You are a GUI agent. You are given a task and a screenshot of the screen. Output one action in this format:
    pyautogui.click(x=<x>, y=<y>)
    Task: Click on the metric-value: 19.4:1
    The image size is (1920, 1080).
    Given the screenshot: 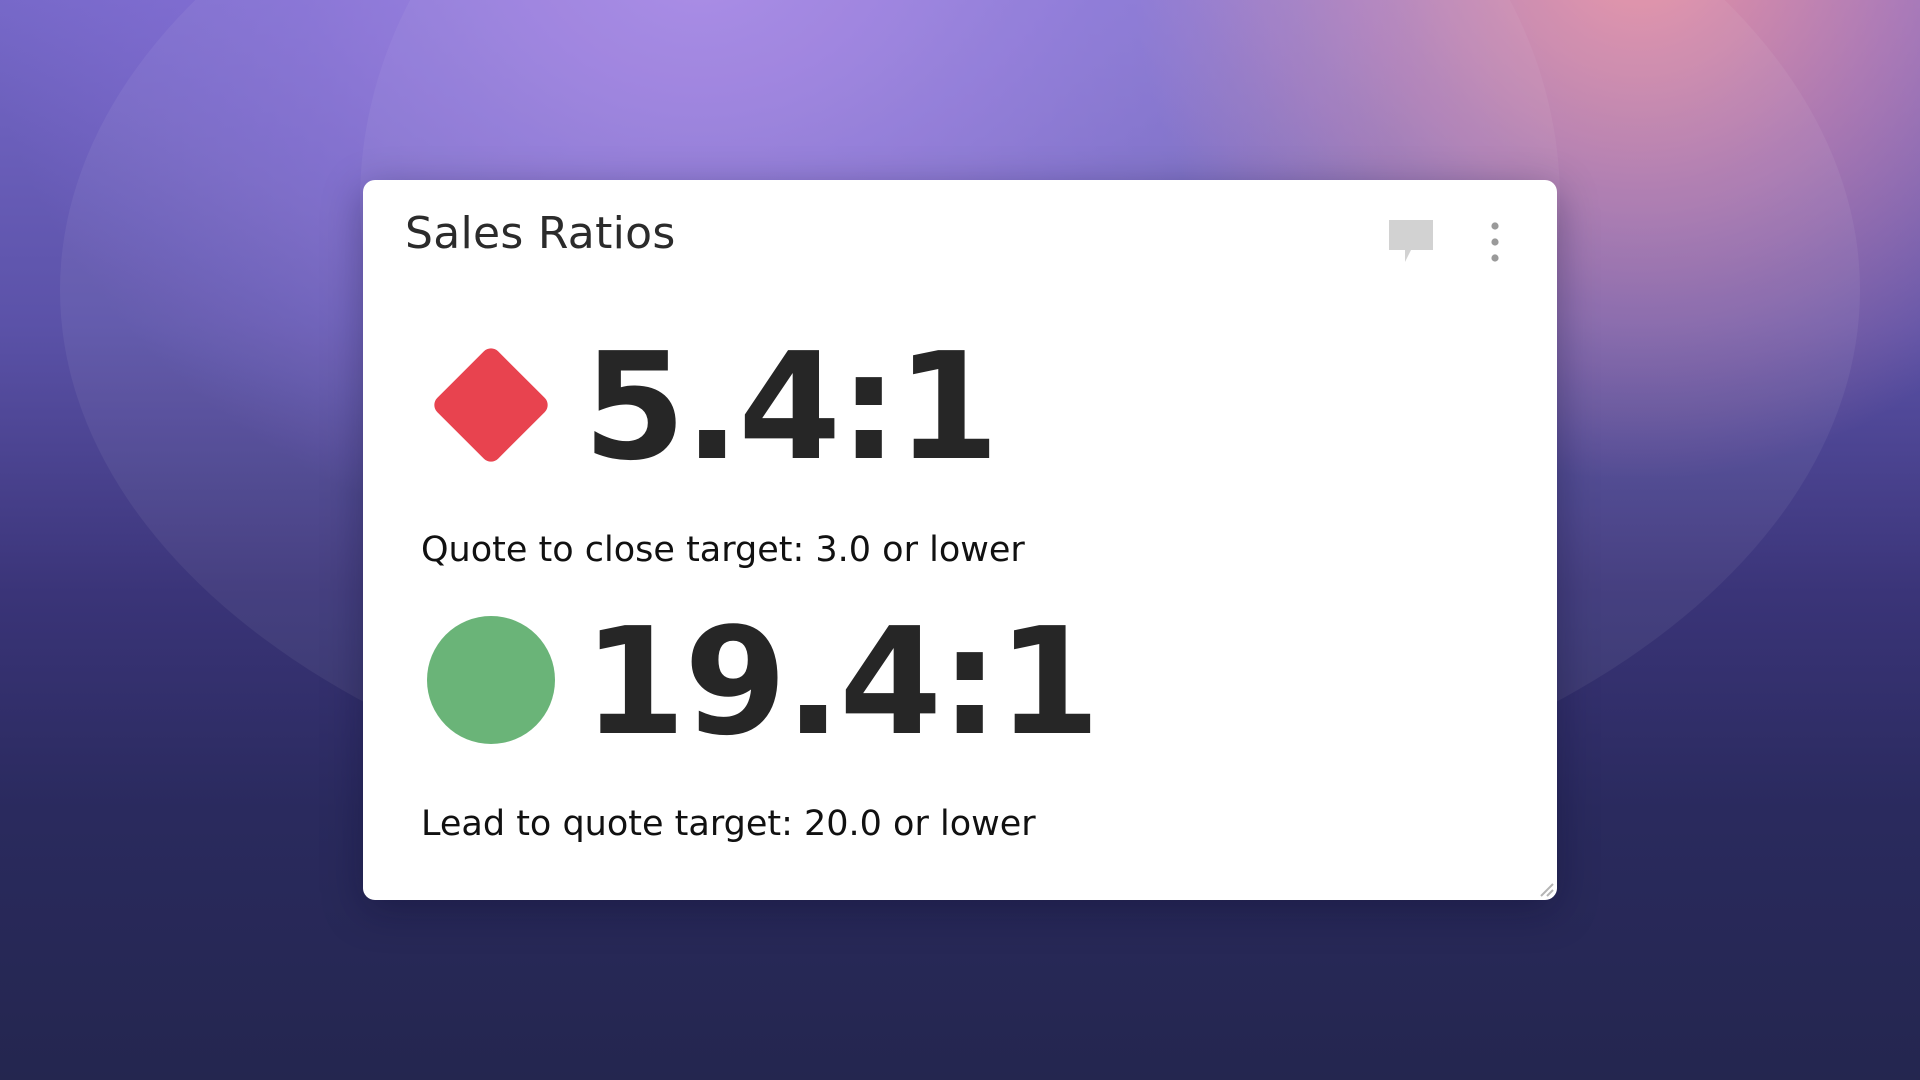 What is the action you would take?
    pyautogui.click(x=841, y=682)
    